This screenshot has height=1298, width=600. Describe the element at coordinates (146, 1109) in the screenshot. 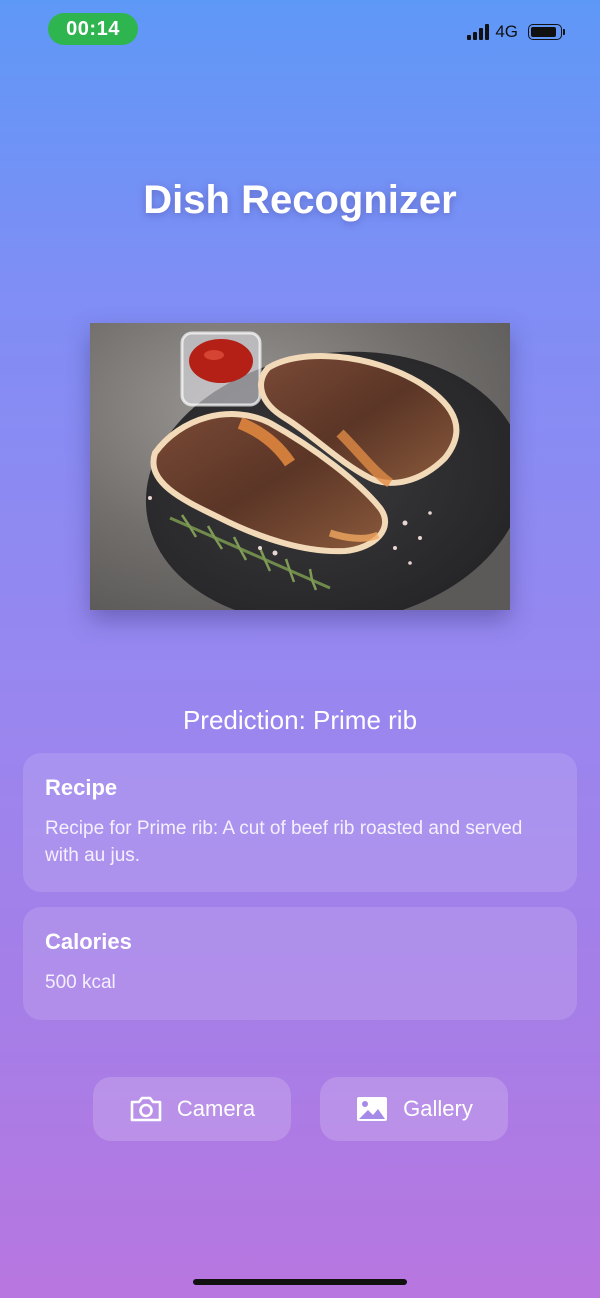

I see `camera-icon` at that location.